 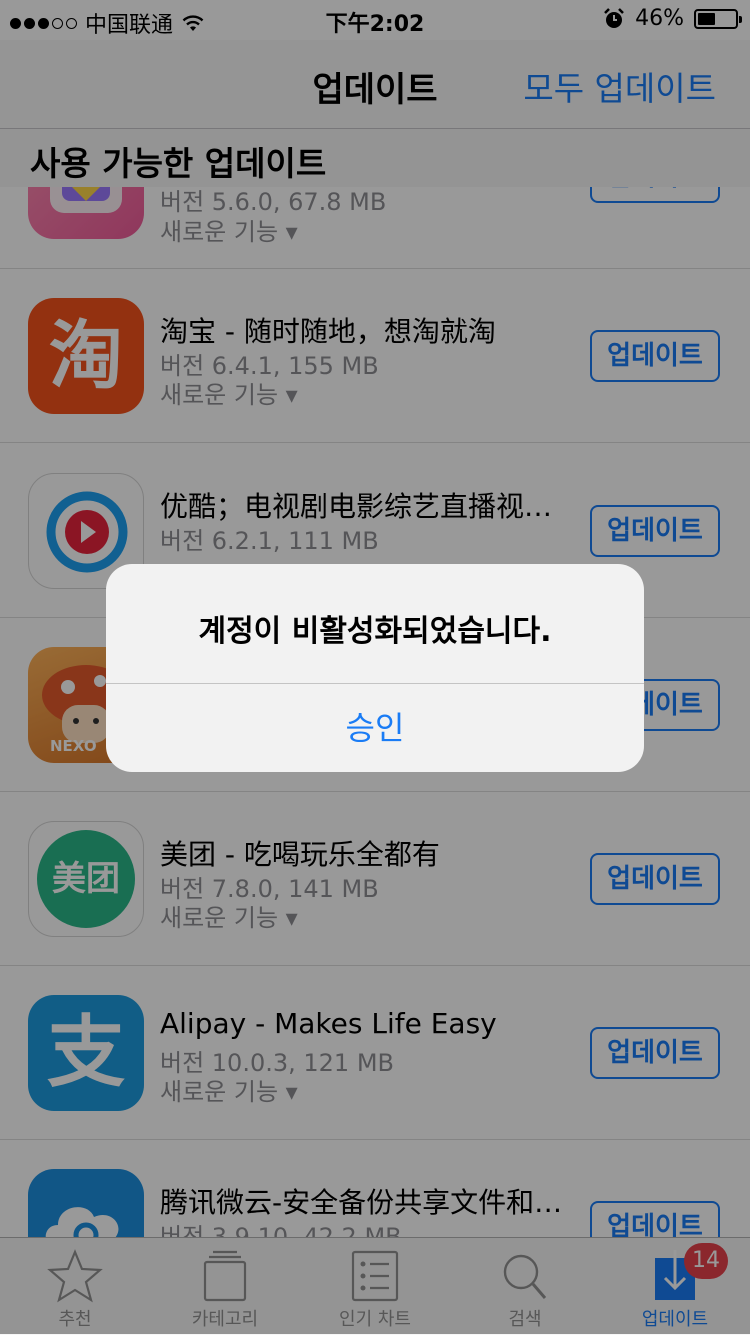 What do you see at coordinates (375, 668) in the screenshot?
I see `alert-dialog: 계정이 비활성화되었습니다. 승인` at bounding box center [375, 668].